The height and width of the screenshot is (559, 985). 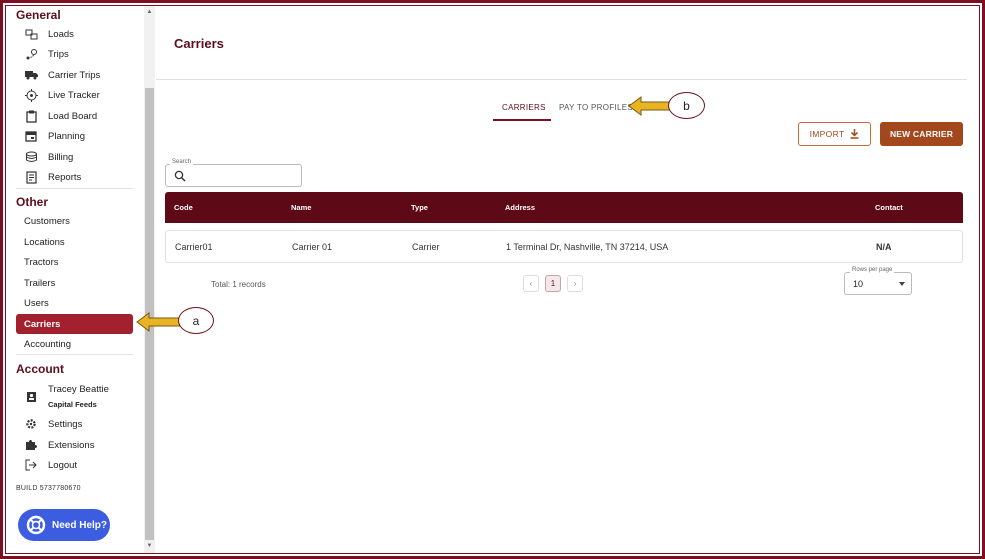 What do you see at coordinates (76, 54) in the screenshot?
I see `sidebar-item-trips: Trips` at bounding box center [76, 54].